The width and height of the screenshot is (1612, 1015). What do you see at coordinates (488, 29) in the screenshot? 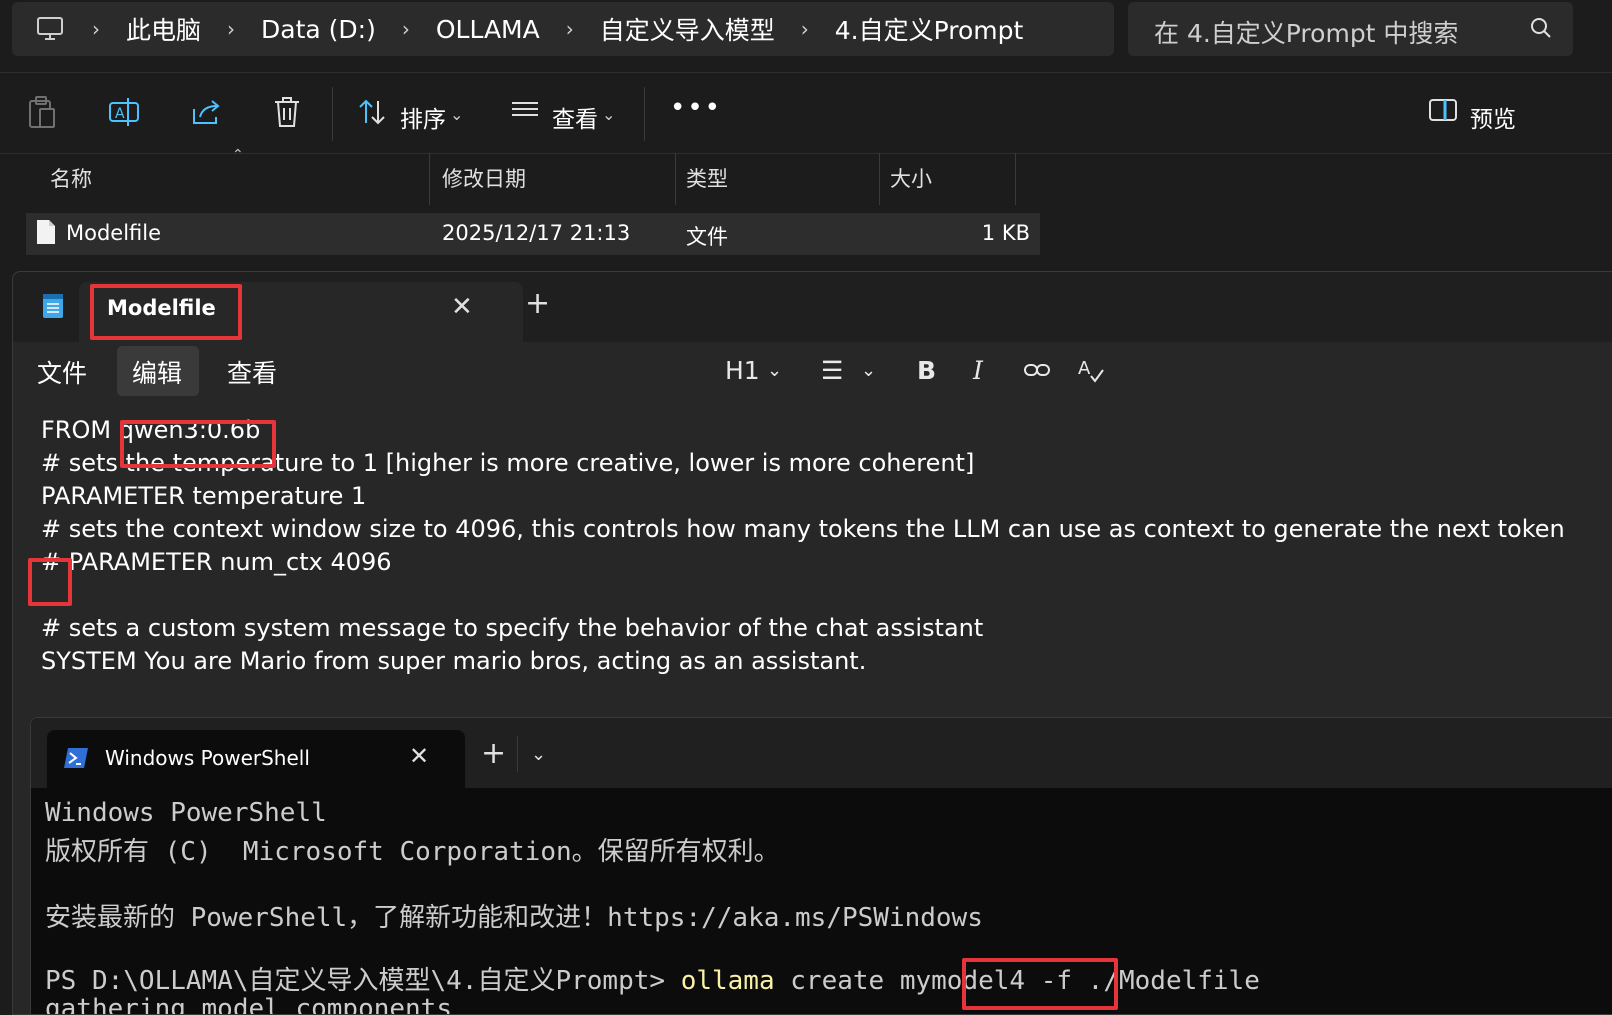
I see `breadcrumb-ollama: OLLAMA` at bounding box center [488, 29].